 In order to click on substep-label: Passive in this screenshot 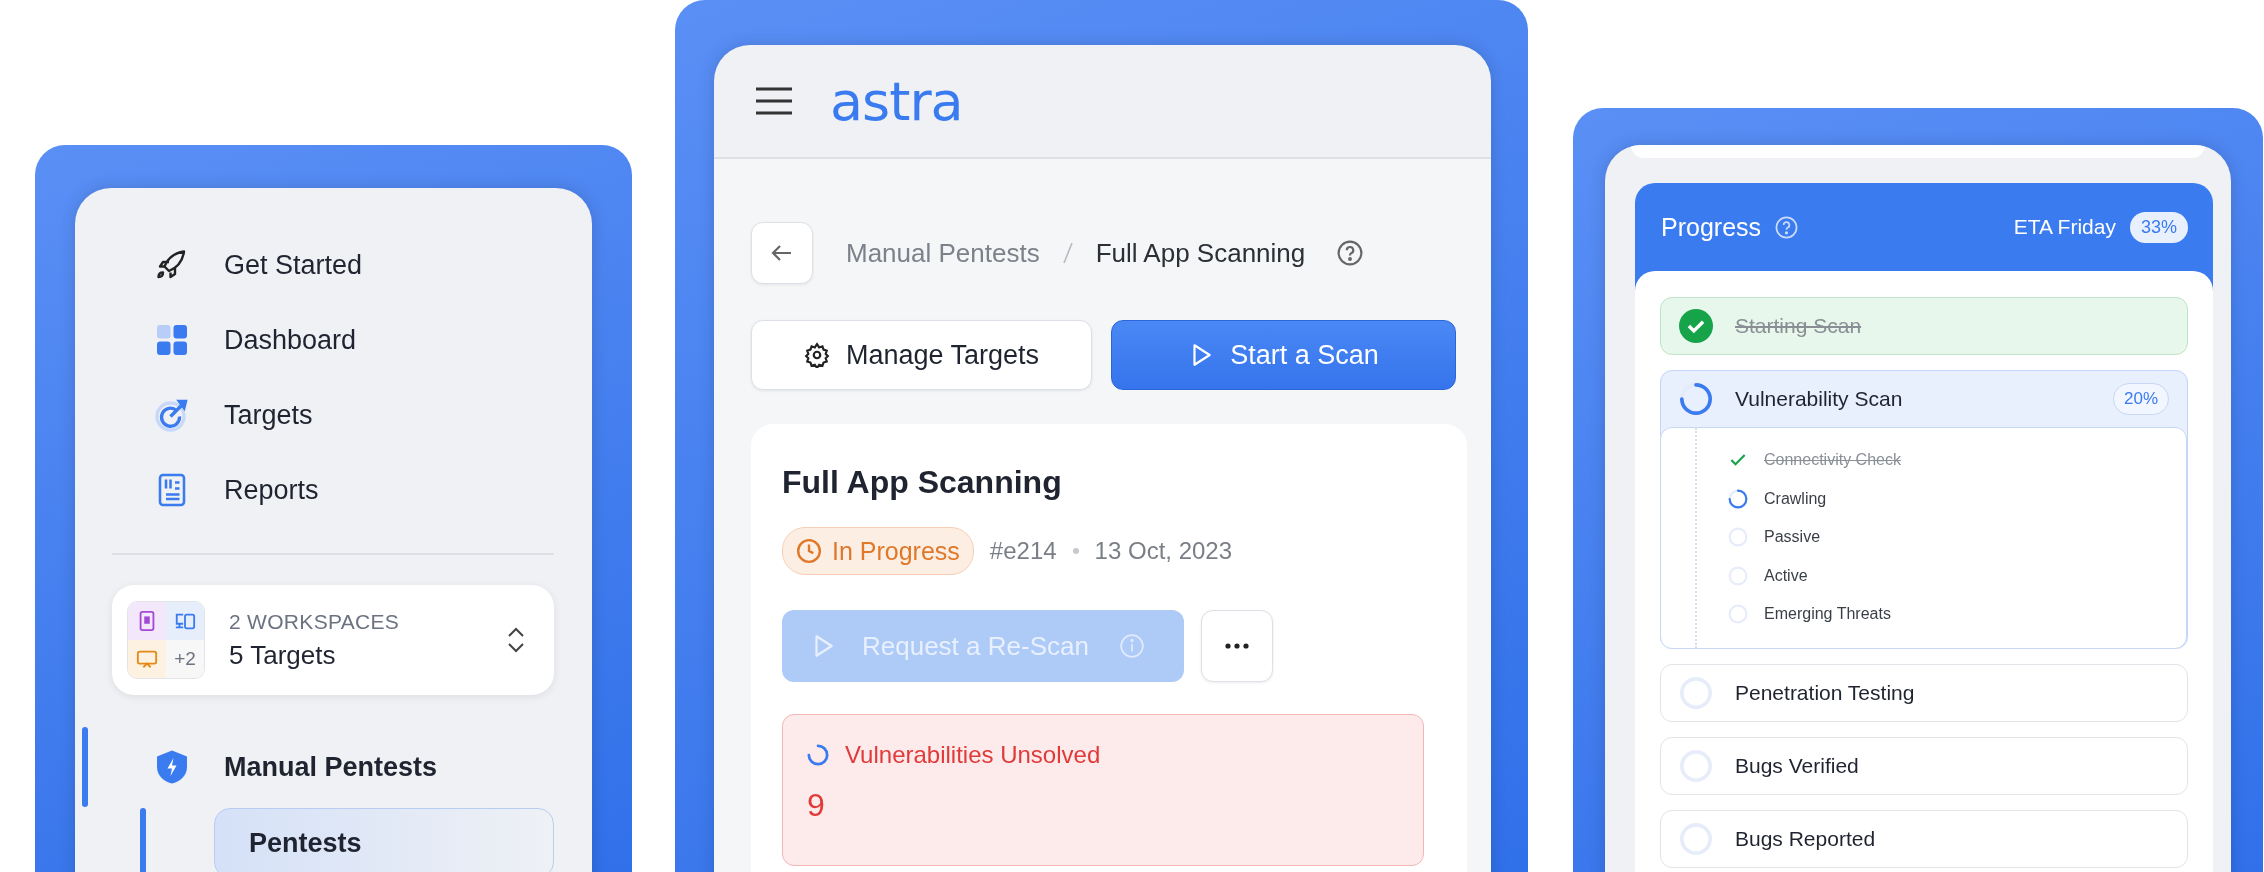, I will do `click(1792, 537)`.